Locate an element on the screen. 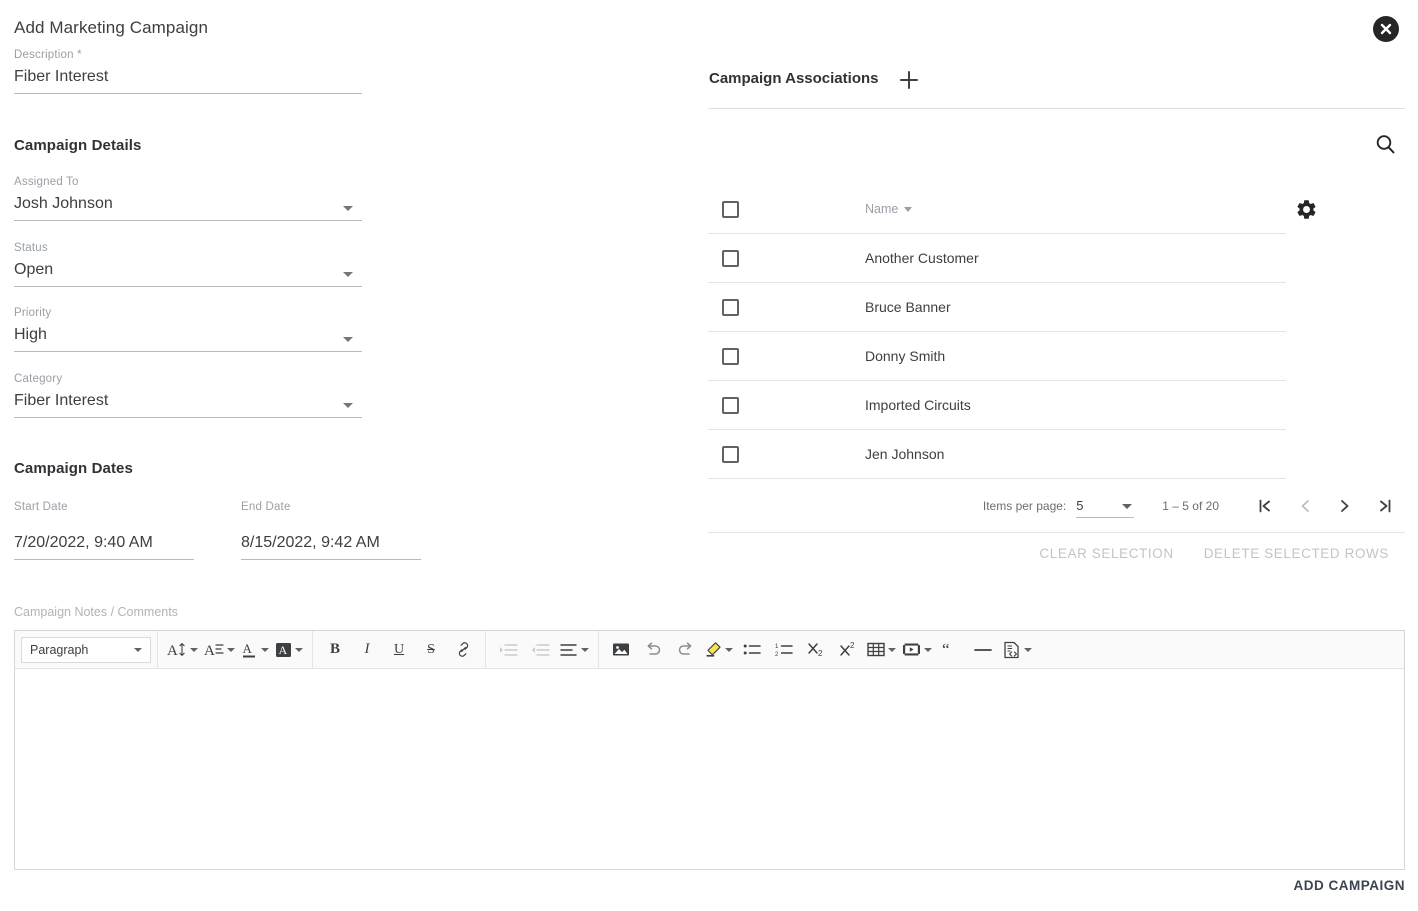  assigned-to-select: Assigned To Josh Johnson is located at coordinates (188, 198).